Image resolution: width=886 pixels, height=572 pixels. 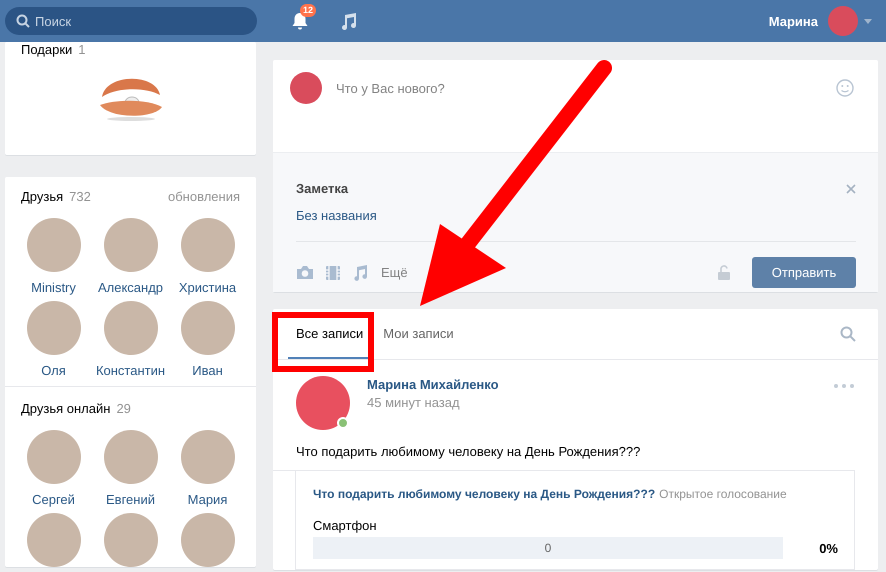 I want to click on caret-icon, so click(x=868, y=21).